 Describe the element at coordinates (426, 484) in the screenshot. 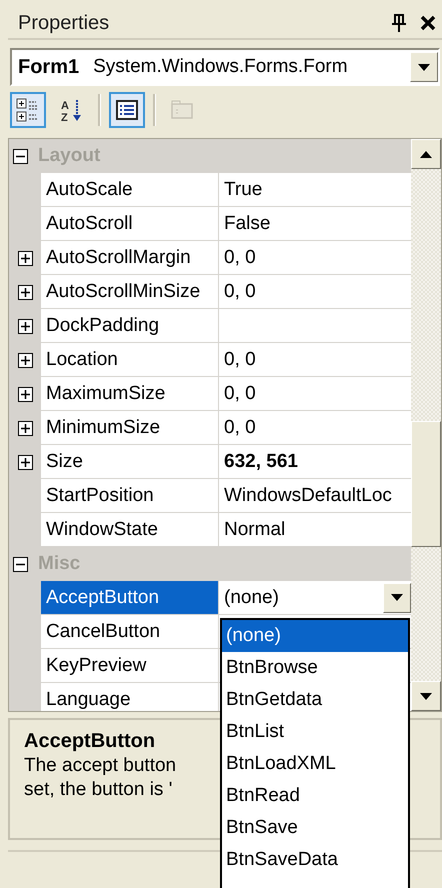

I see `scroll-thumb` at that location.